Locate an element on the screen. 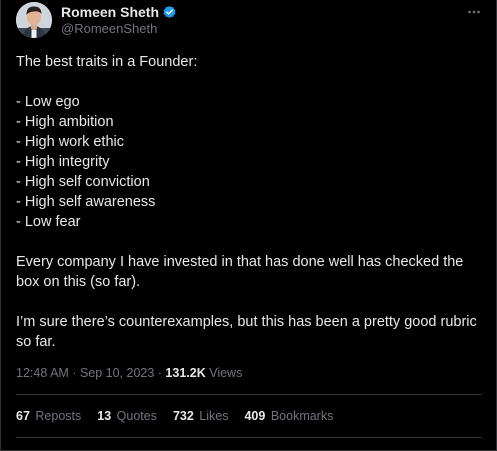 This screenshot has width=497, height=451. likes-count: 732 is located at coordinates (183, 416).